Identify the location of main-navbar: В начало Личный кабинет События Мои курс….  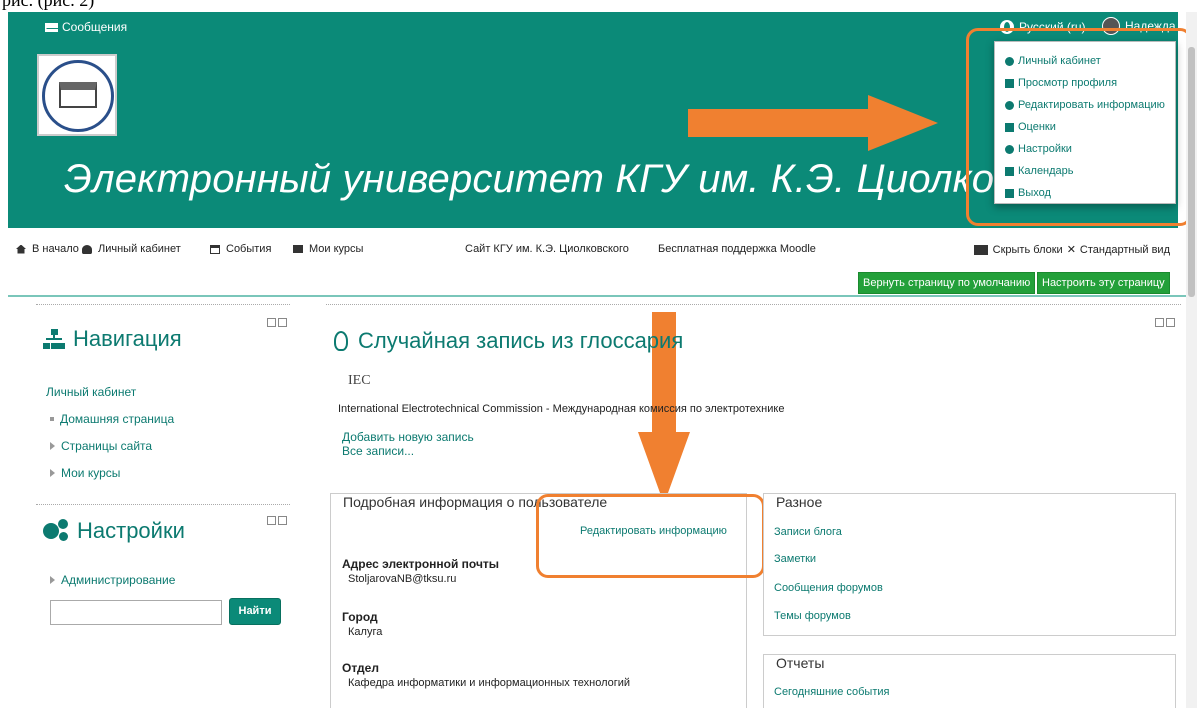
(593, 250).